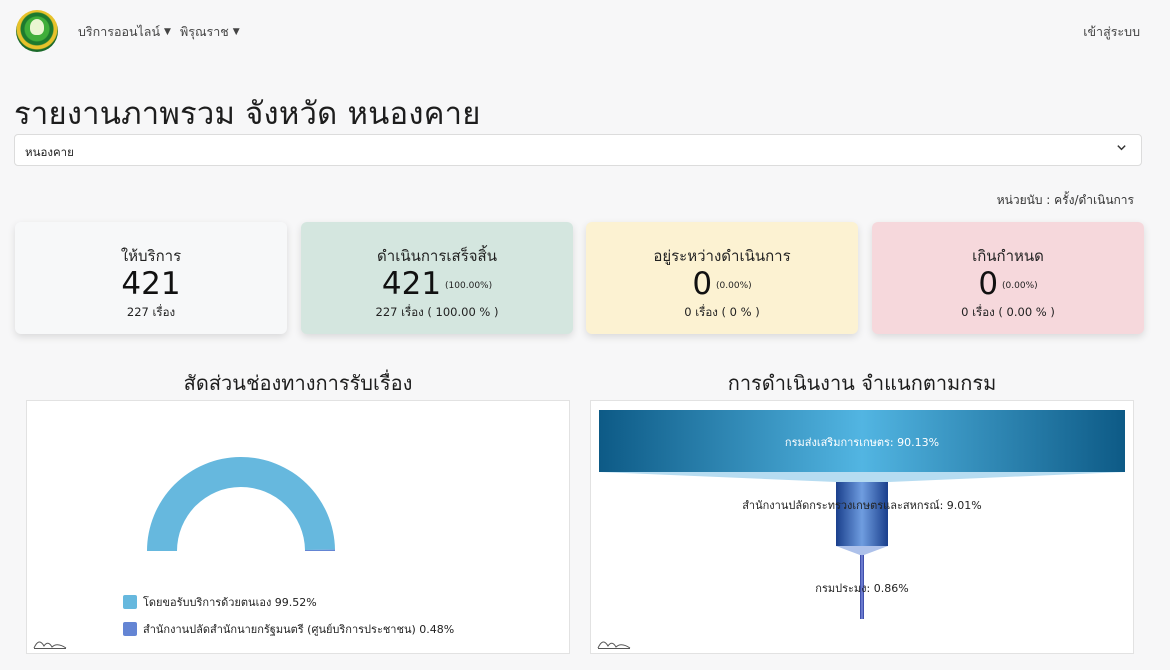  What do you see at coordinates (862, 505) in the screenshot?
I see `funnel-stage-label: สำนักงานปลัดกระทรวงเกษตรและสหกรณ์: 9.01%` at bounding box center [862, 505].